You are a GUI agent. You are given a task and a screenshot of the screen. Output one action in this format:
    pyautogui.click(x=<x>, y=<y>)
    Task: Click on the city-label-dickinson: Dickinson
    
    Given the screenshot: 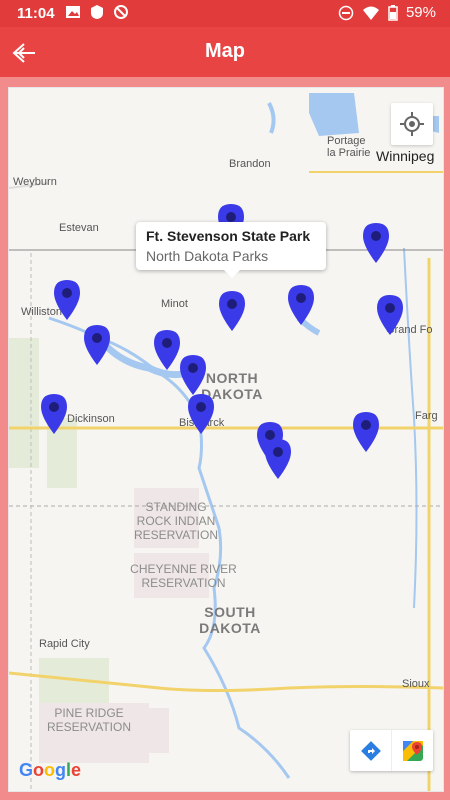 What is the action you would take?
    pyautogui.click(x=91, y=419)
    